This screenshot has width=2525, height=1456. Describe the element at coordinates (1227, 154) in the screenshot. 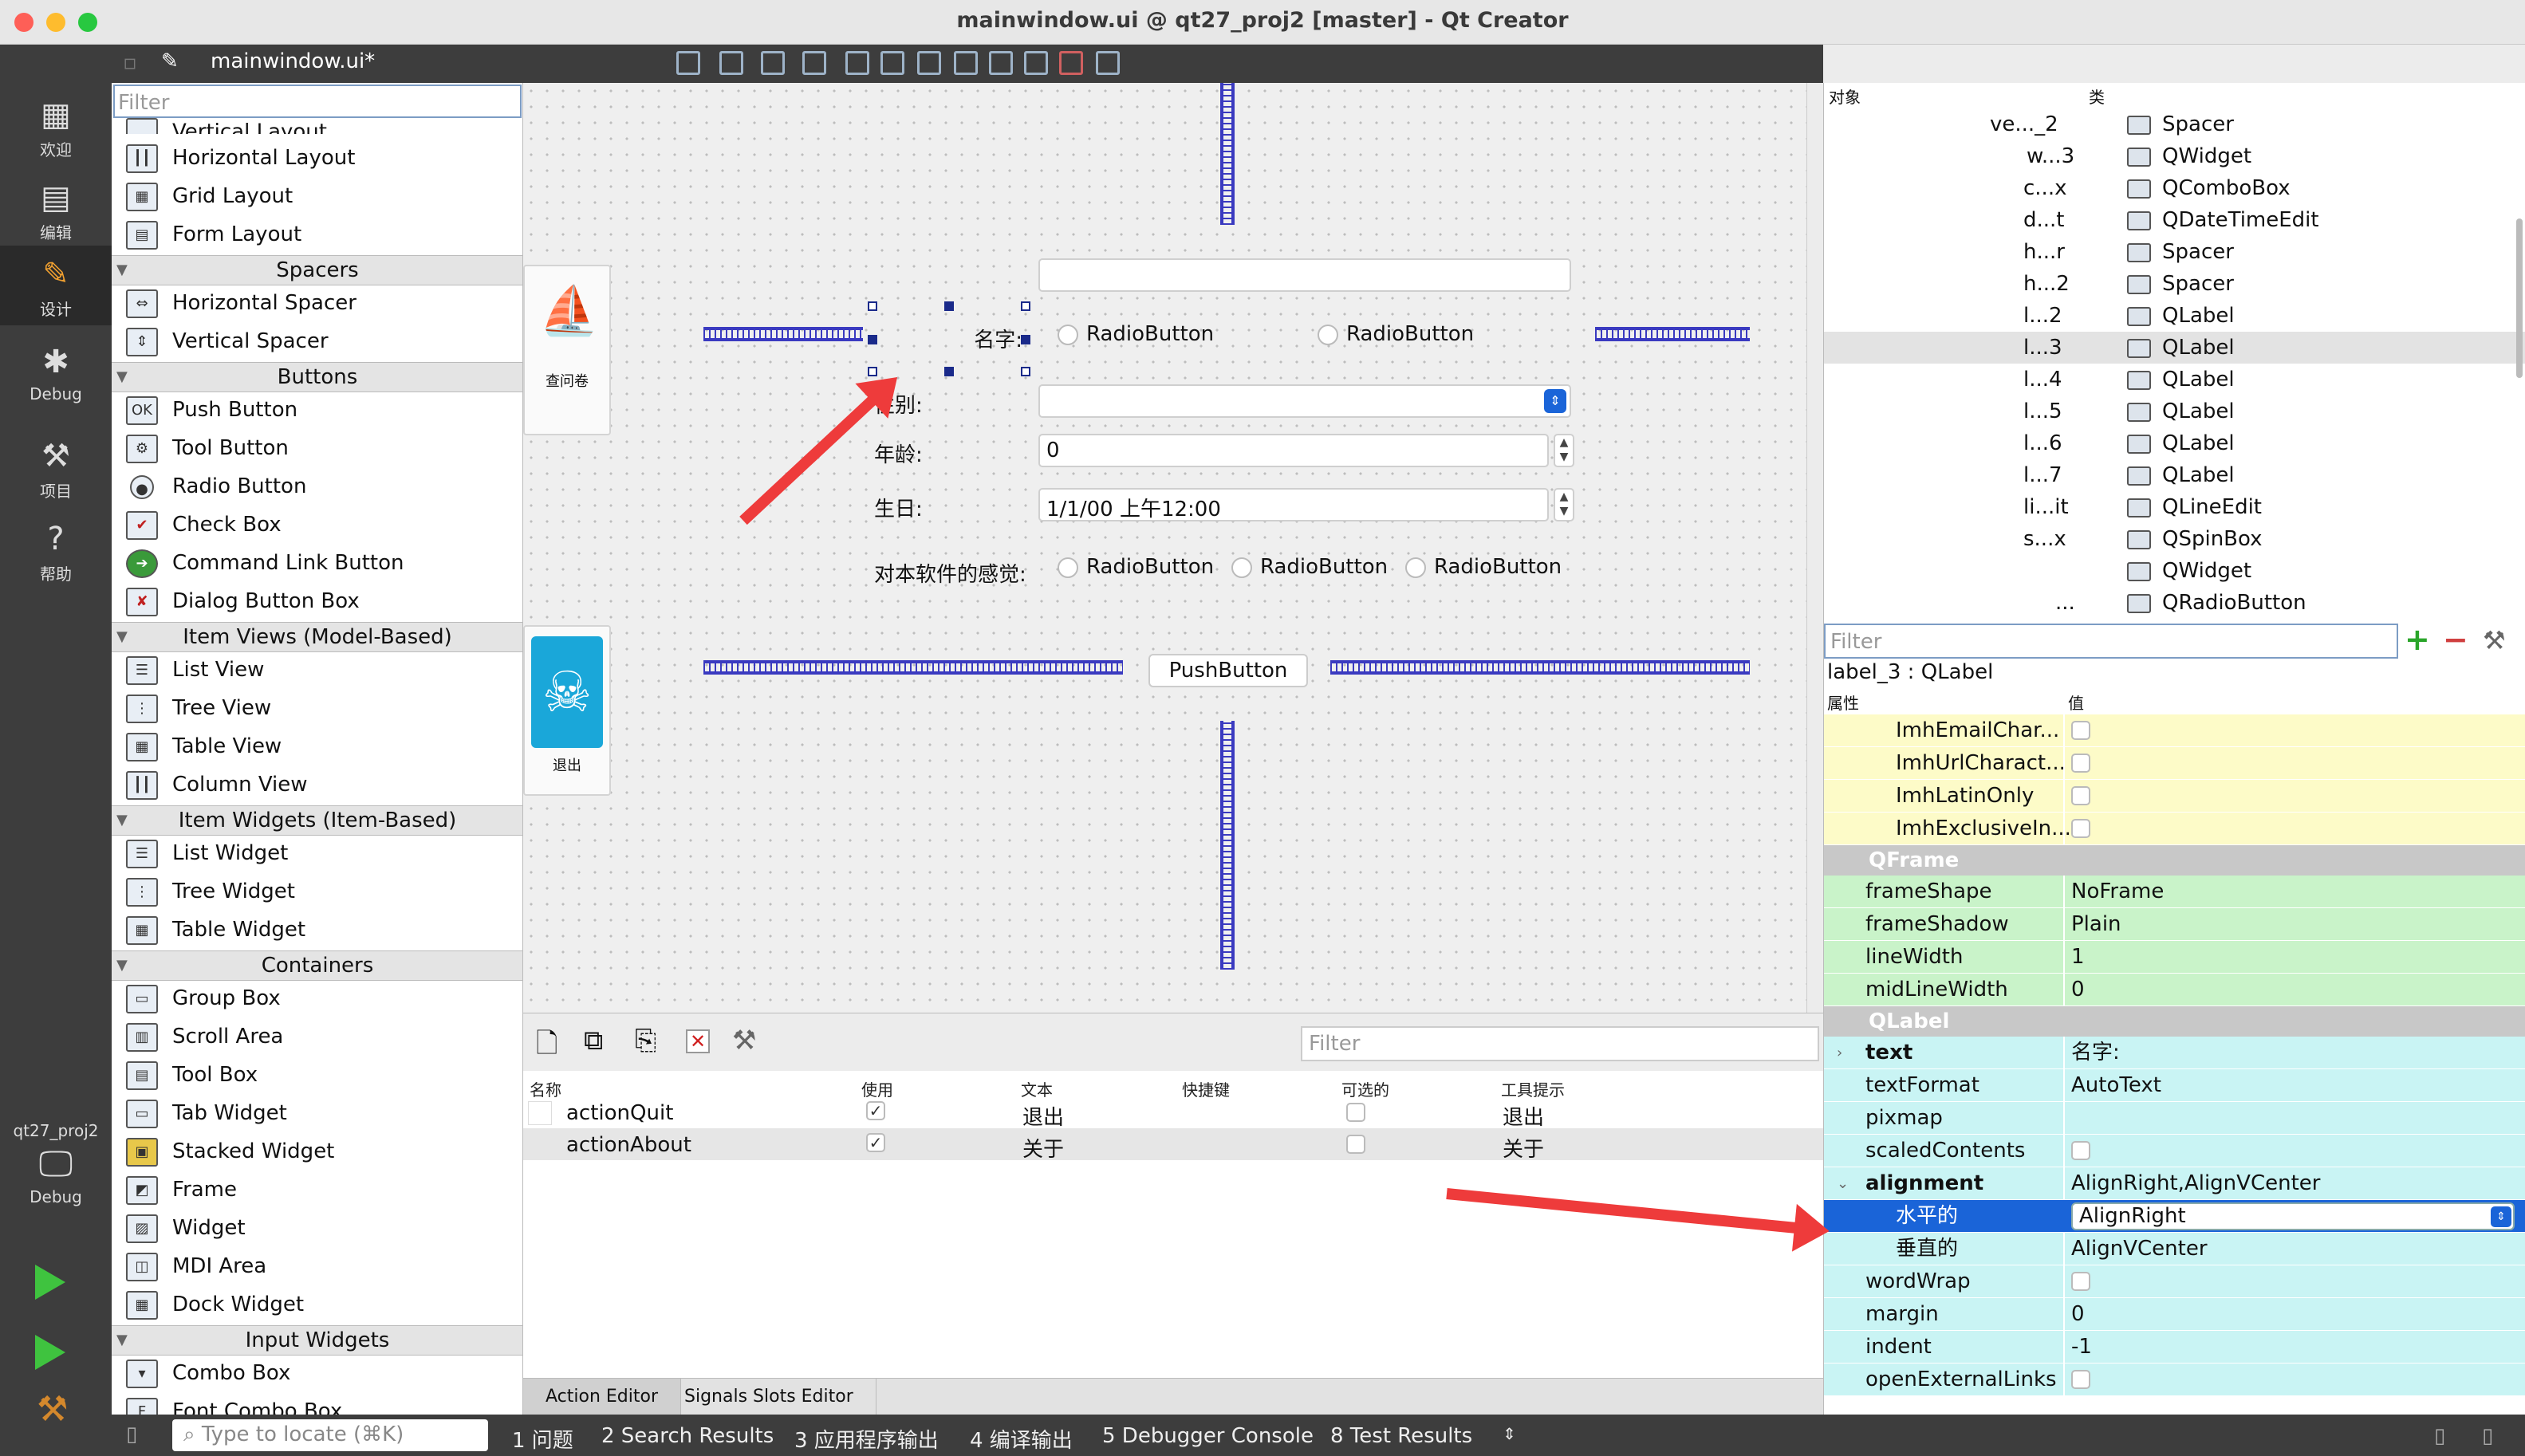

I see `vertical-spacer-top` at that location.